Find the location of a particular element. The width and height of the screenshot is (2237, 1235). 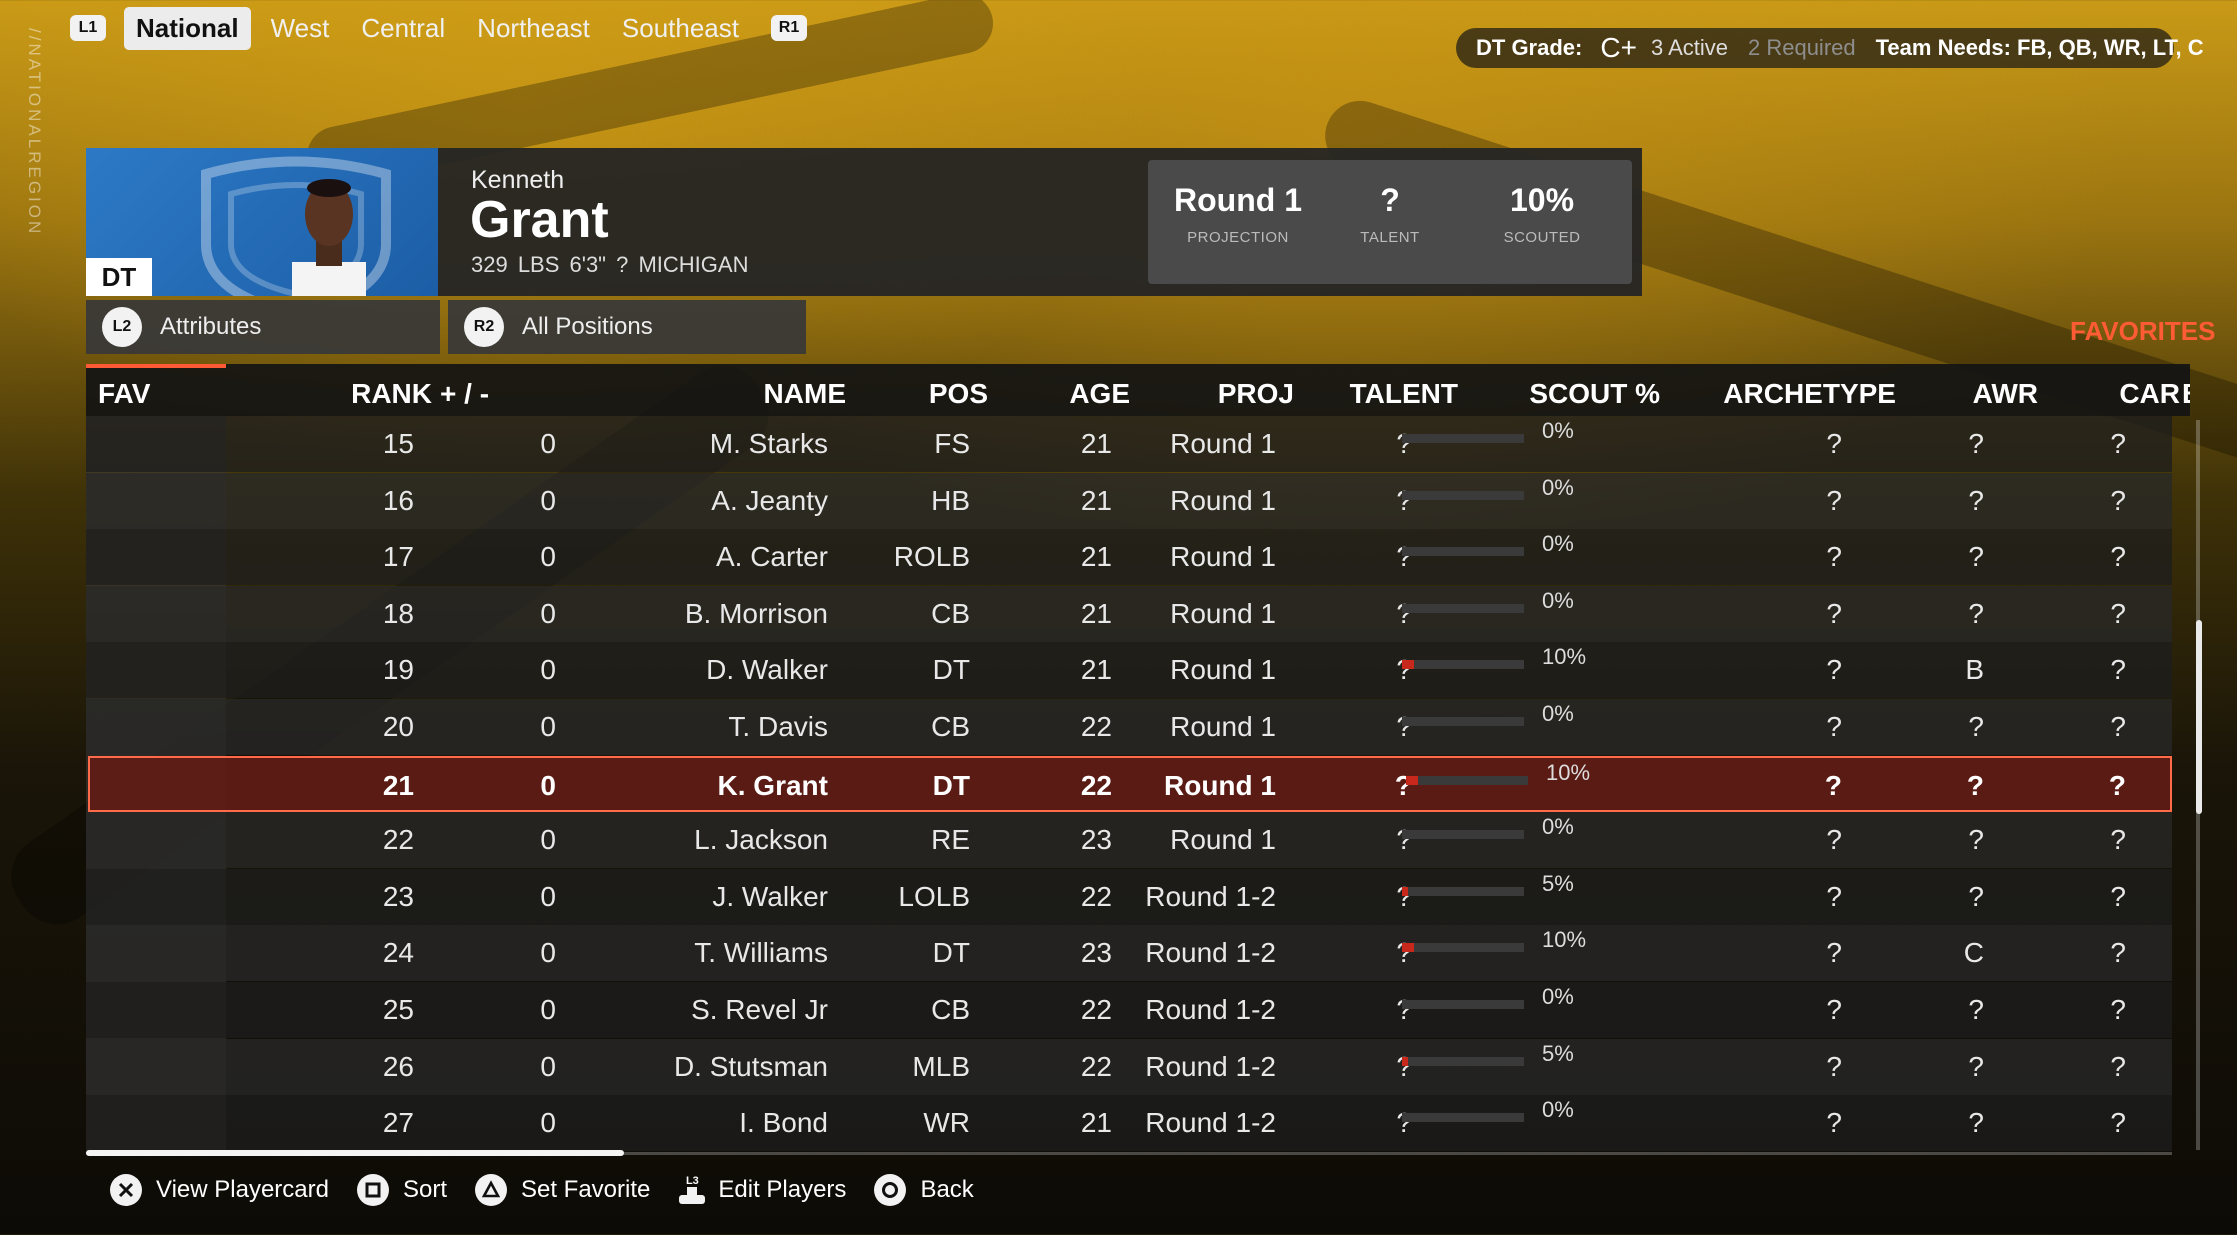

rank-cell: 15 is located at coordinates (398, 443).